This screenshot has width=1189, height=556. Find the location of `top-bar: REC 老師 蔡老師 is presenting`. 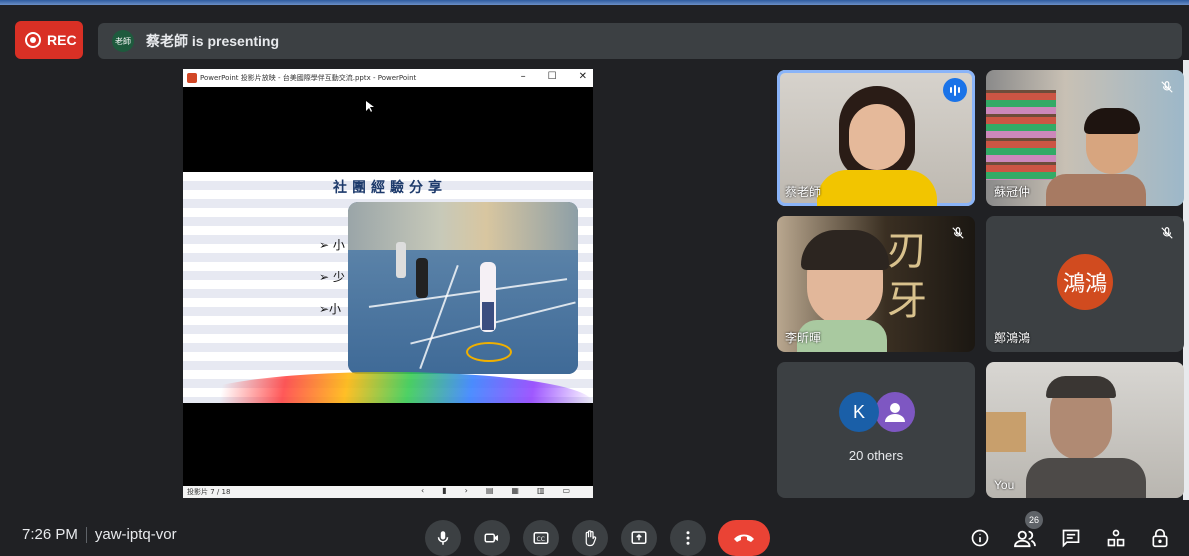

top-bar: REC 老師 蔡老師 is presenting is located at coordinates (594, 33).